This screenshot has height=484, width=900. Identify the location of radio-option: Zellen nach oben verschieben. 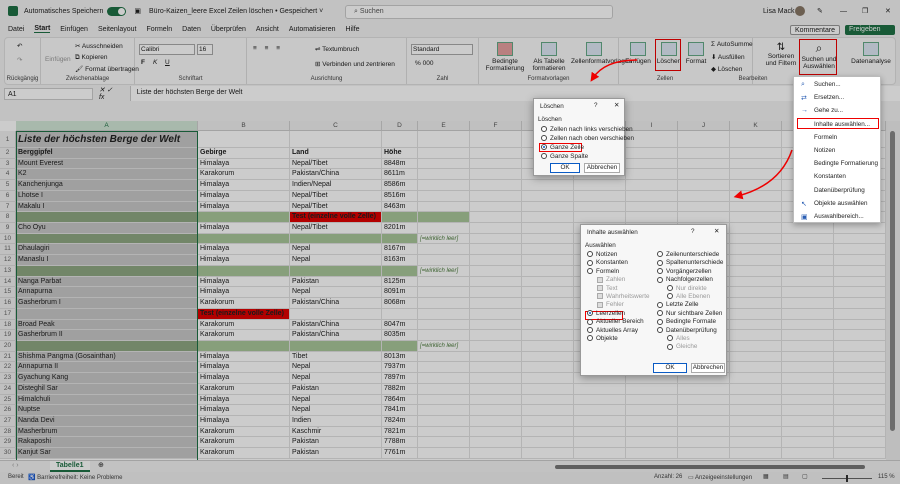
(587, 138).